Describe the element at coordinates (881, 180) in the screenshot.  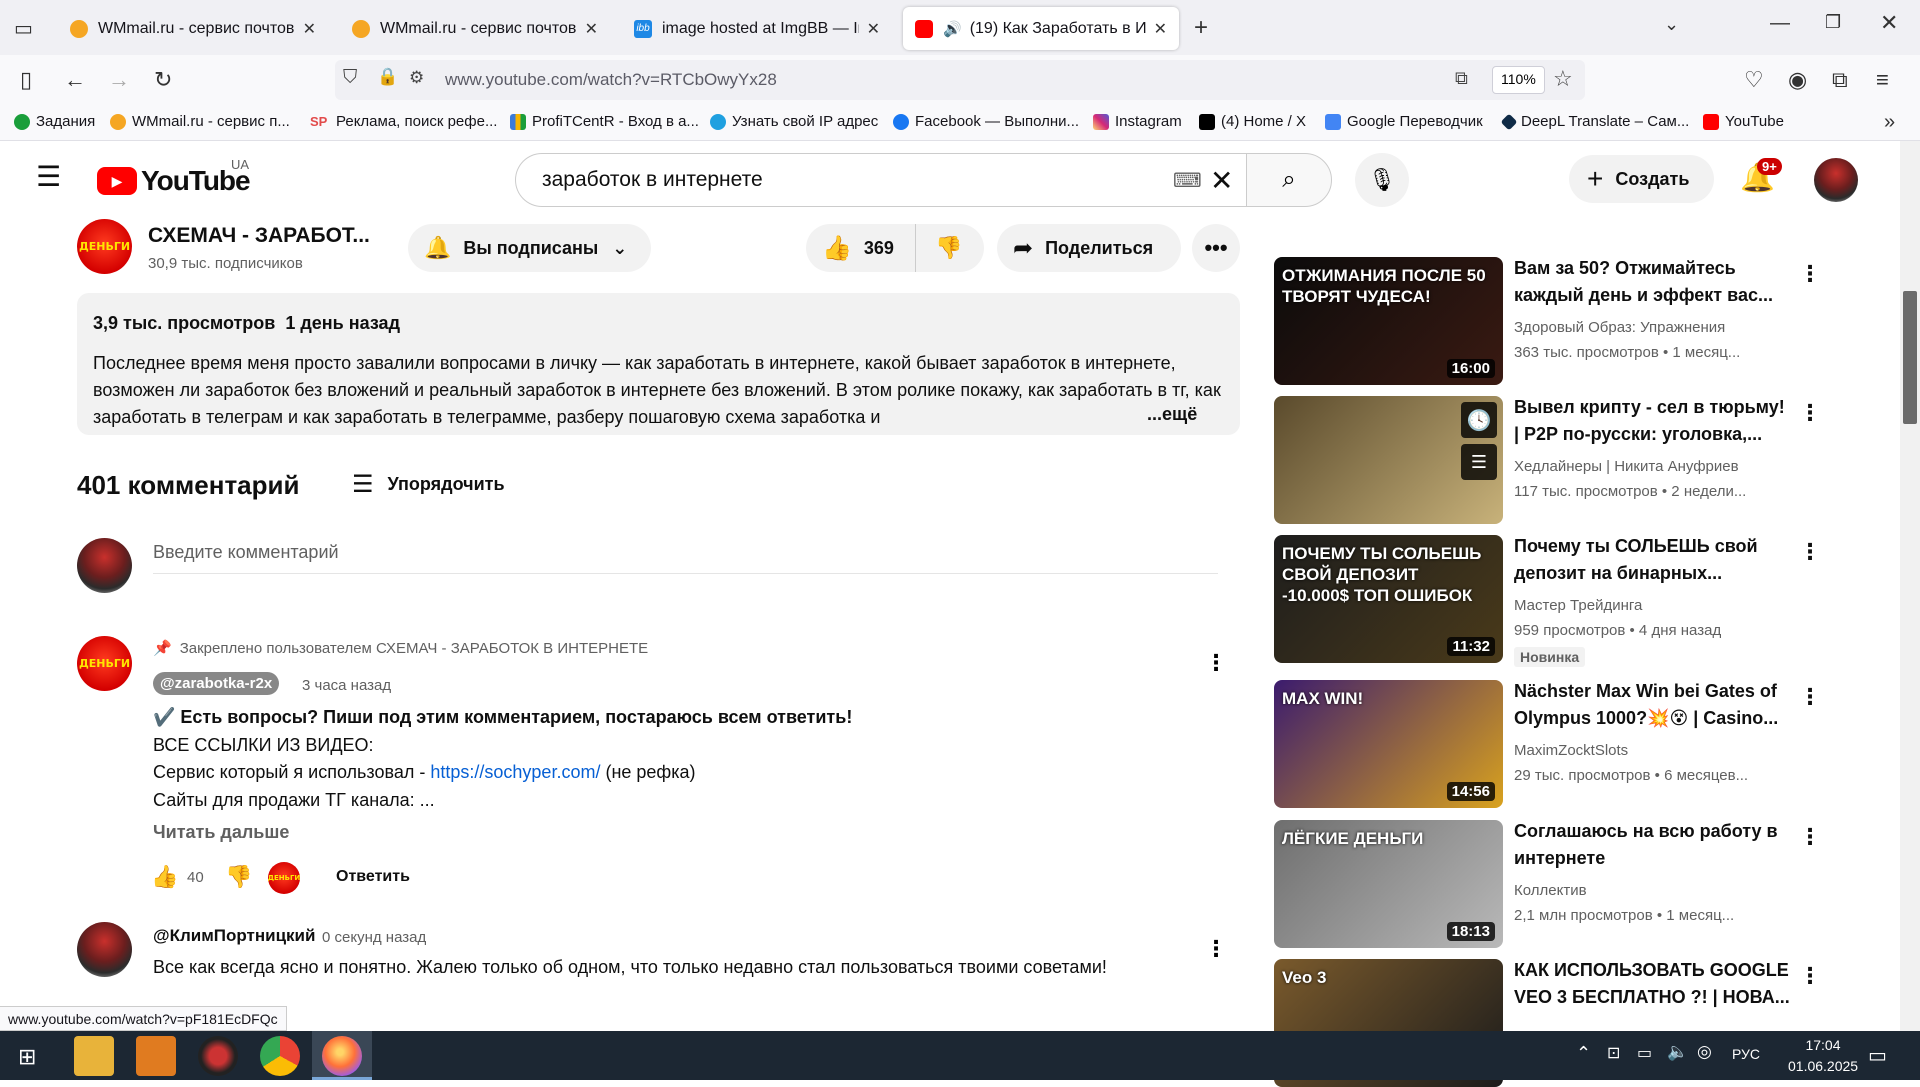
I see `search-box: заработок в интернете ⌨ ✕` at that location.